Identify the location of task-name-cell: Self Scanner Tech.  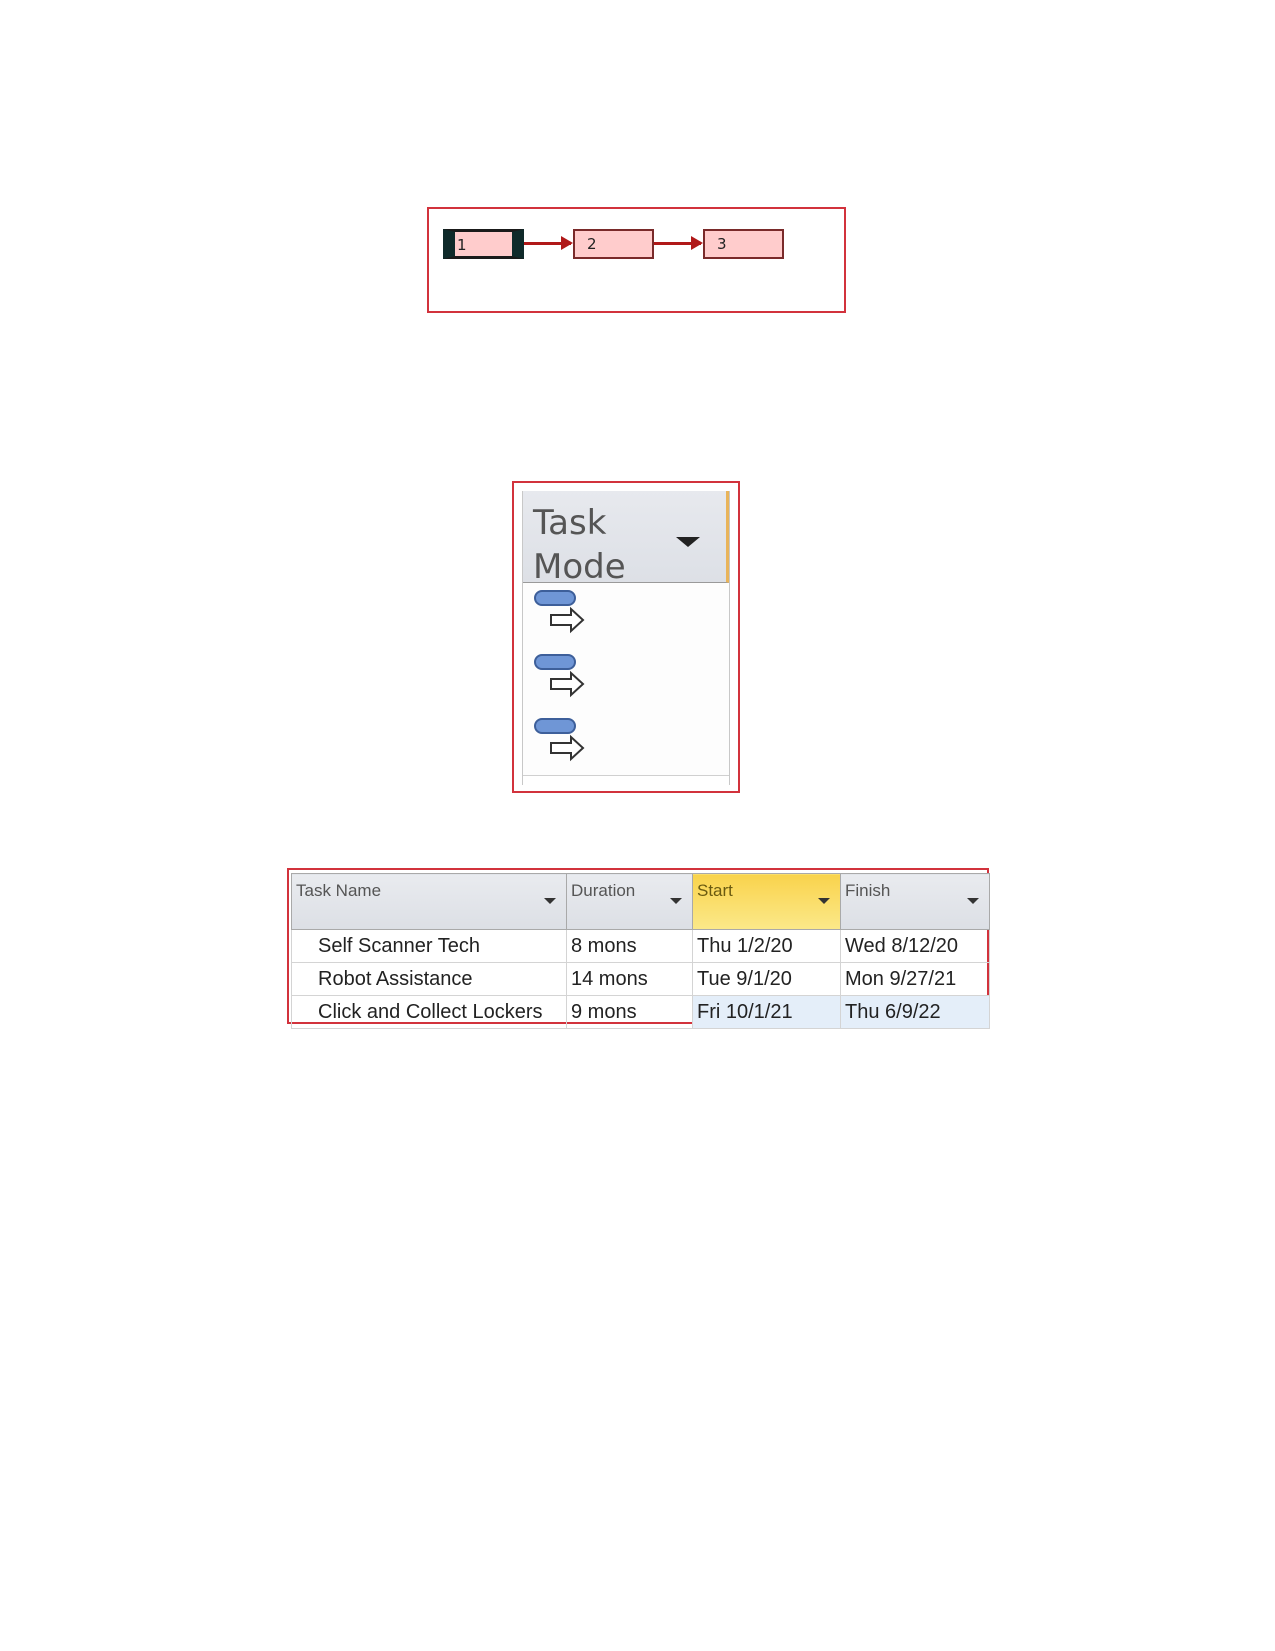
(429, 946).